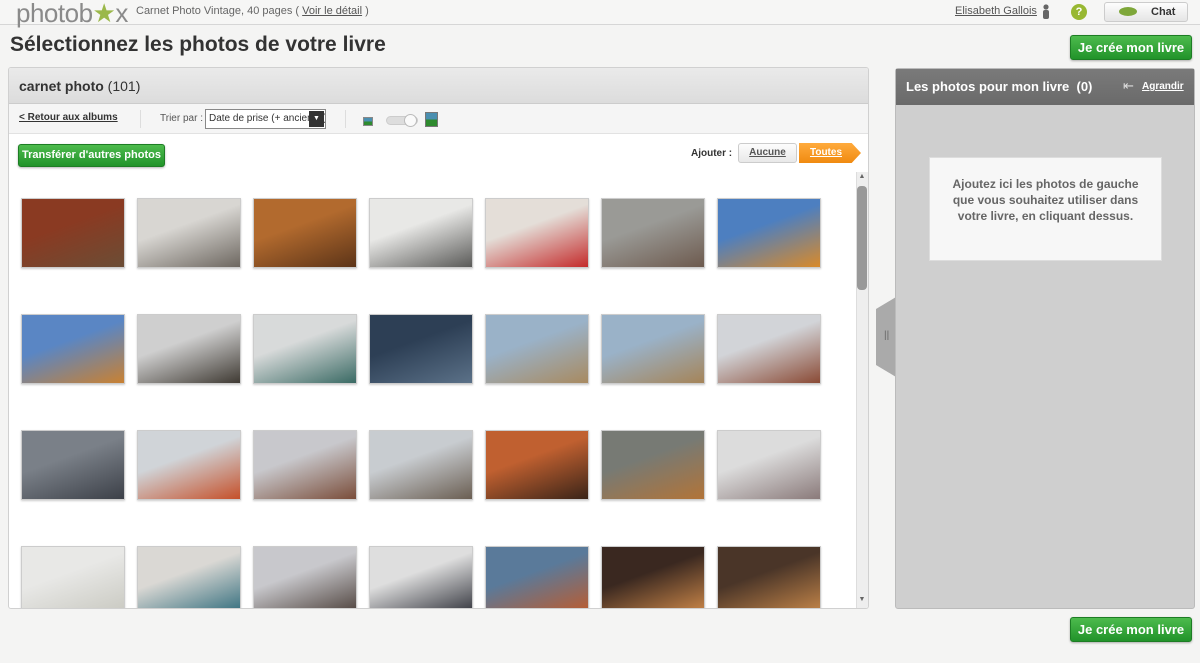  Describe the element at coordinates (214, 11) in the screenshot. I see `product-name: Carnet Photo Vintage, 40 pages` at that location.